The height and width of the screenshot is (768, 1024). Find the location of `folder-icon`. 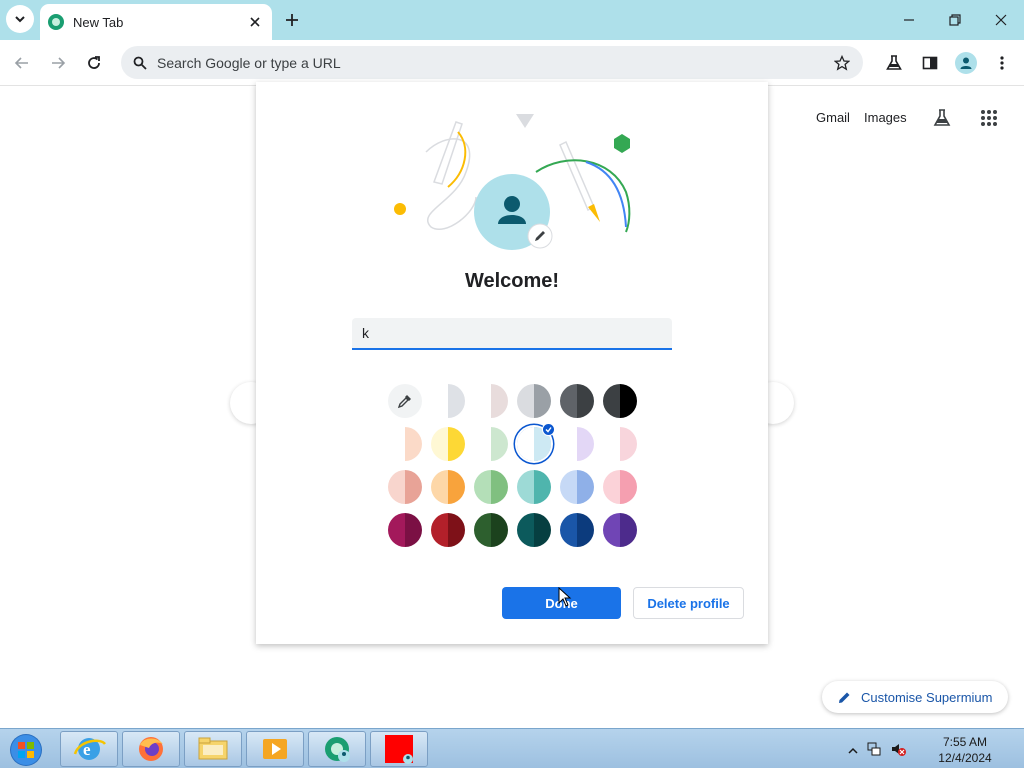

folder-icon is located at coordinates (213, 748).